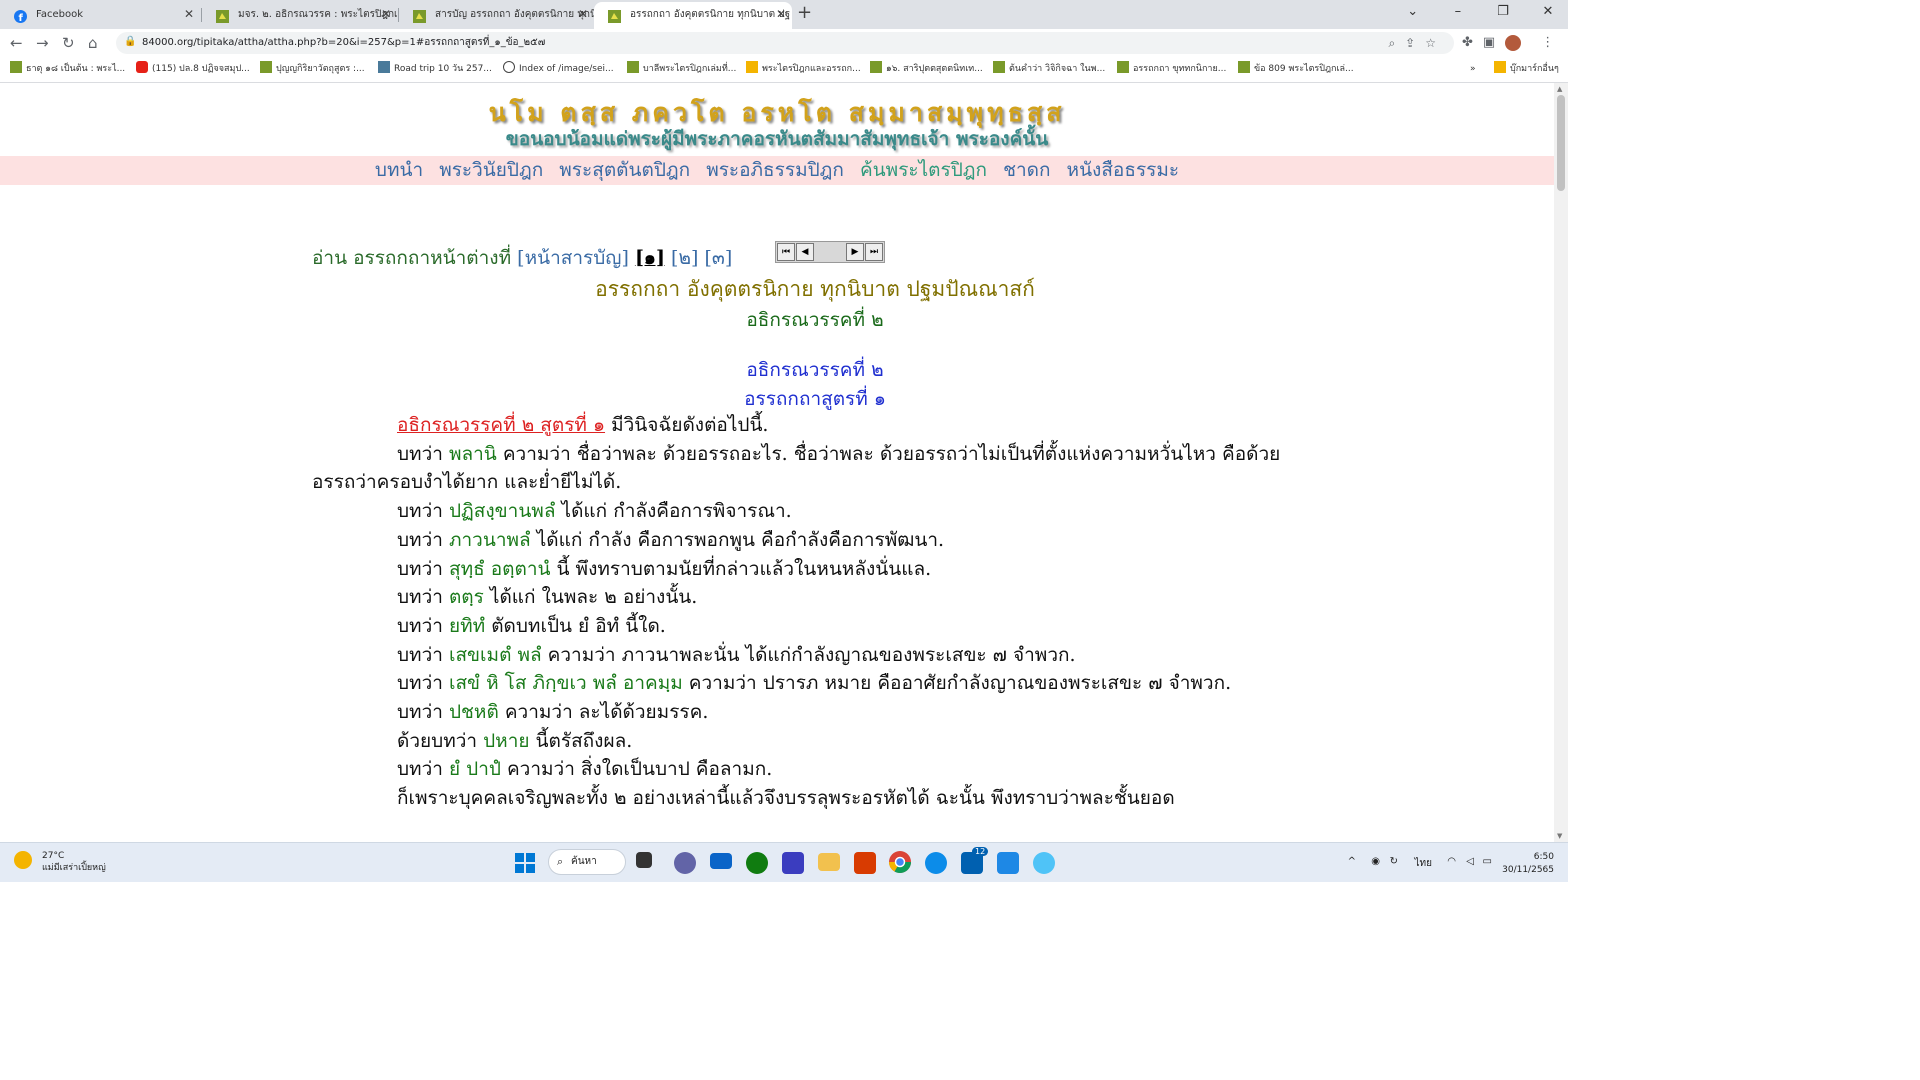  I want to click on omnibox-actions: ⌕⇪☆, so click(1417, 43).